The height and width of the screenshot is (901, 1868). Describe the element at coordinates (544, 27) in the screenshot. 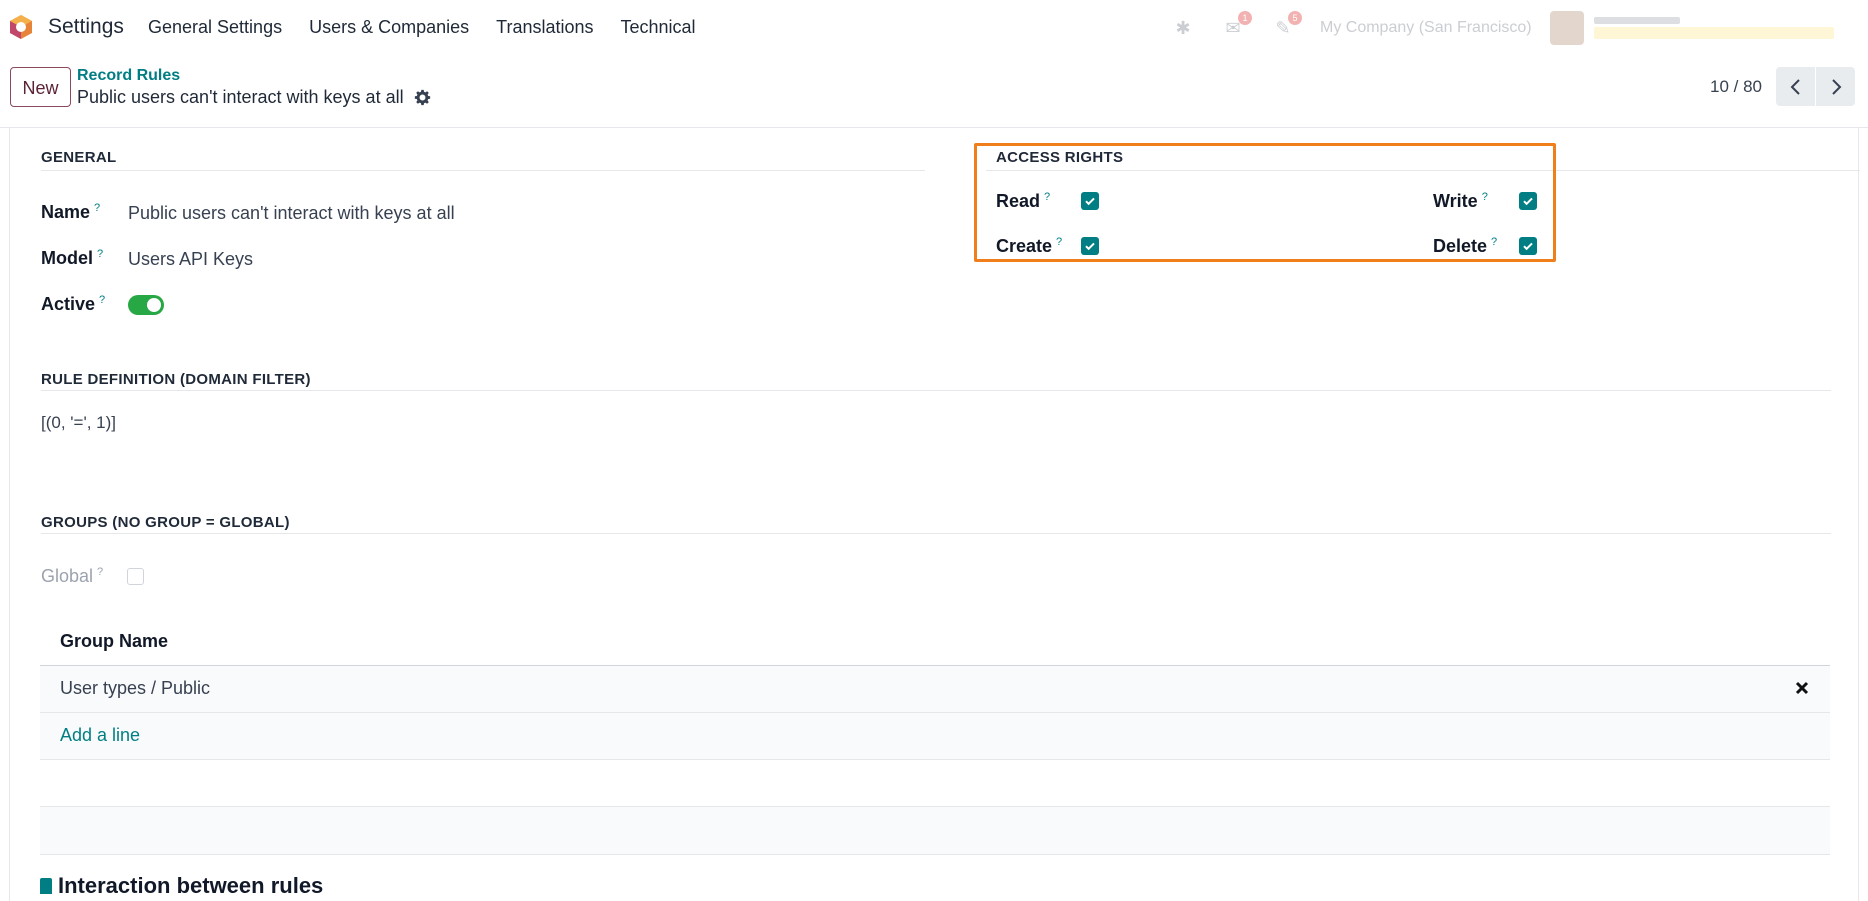

I see `menu-translations: Translations` at that location.